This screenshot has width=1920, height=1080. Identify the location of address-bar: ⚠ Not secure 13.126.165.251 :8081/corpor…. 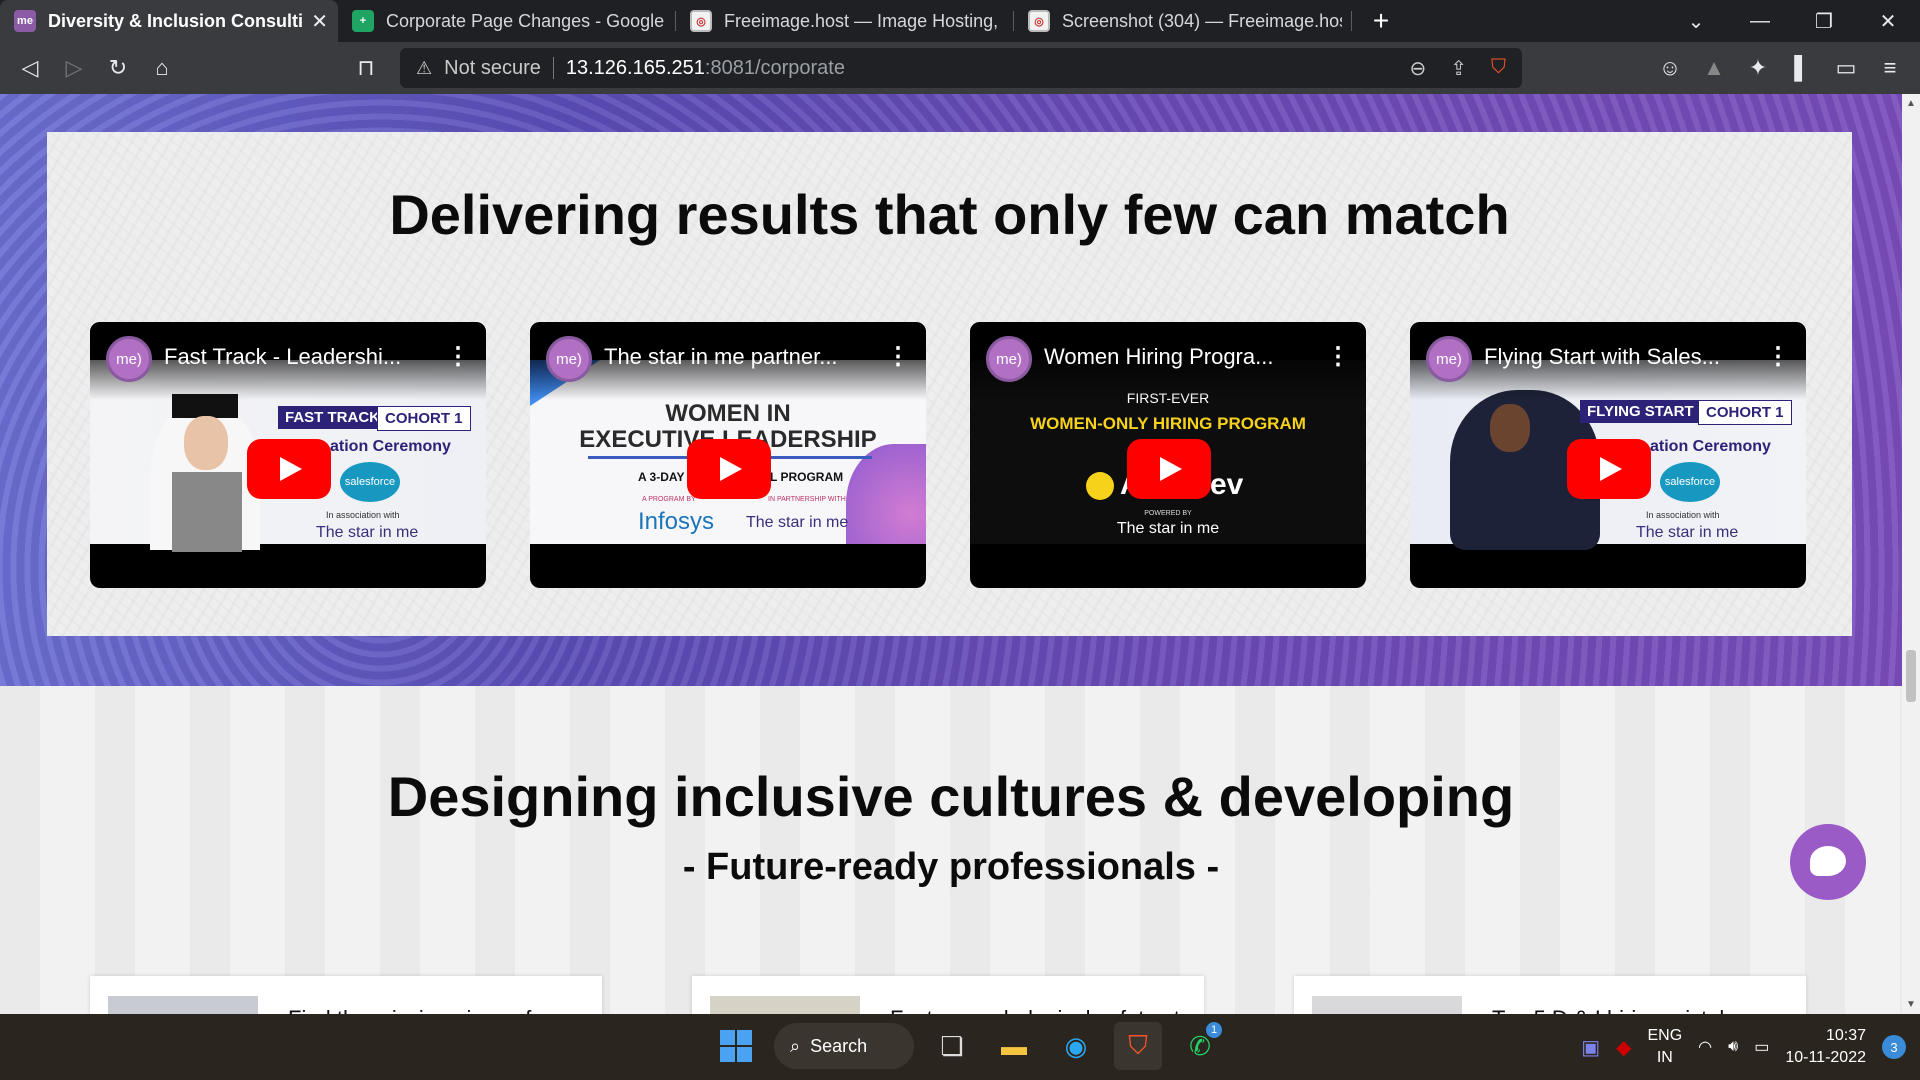
(961, 68).